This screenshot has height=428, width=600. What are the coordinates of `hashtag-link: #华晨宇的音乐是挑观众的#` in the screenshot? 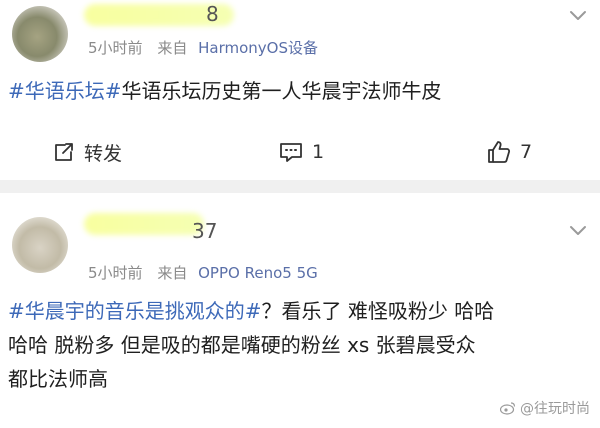 It's located at (135, 311).